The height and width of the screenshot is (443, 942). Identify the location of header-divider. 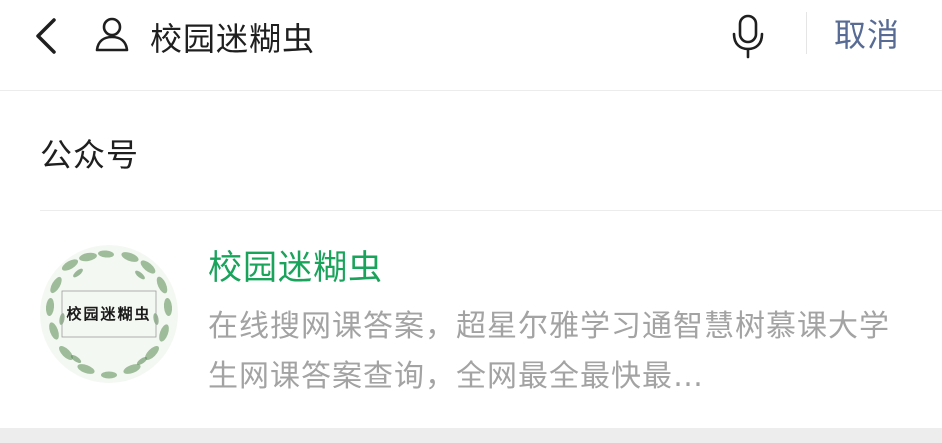
(471, 90).